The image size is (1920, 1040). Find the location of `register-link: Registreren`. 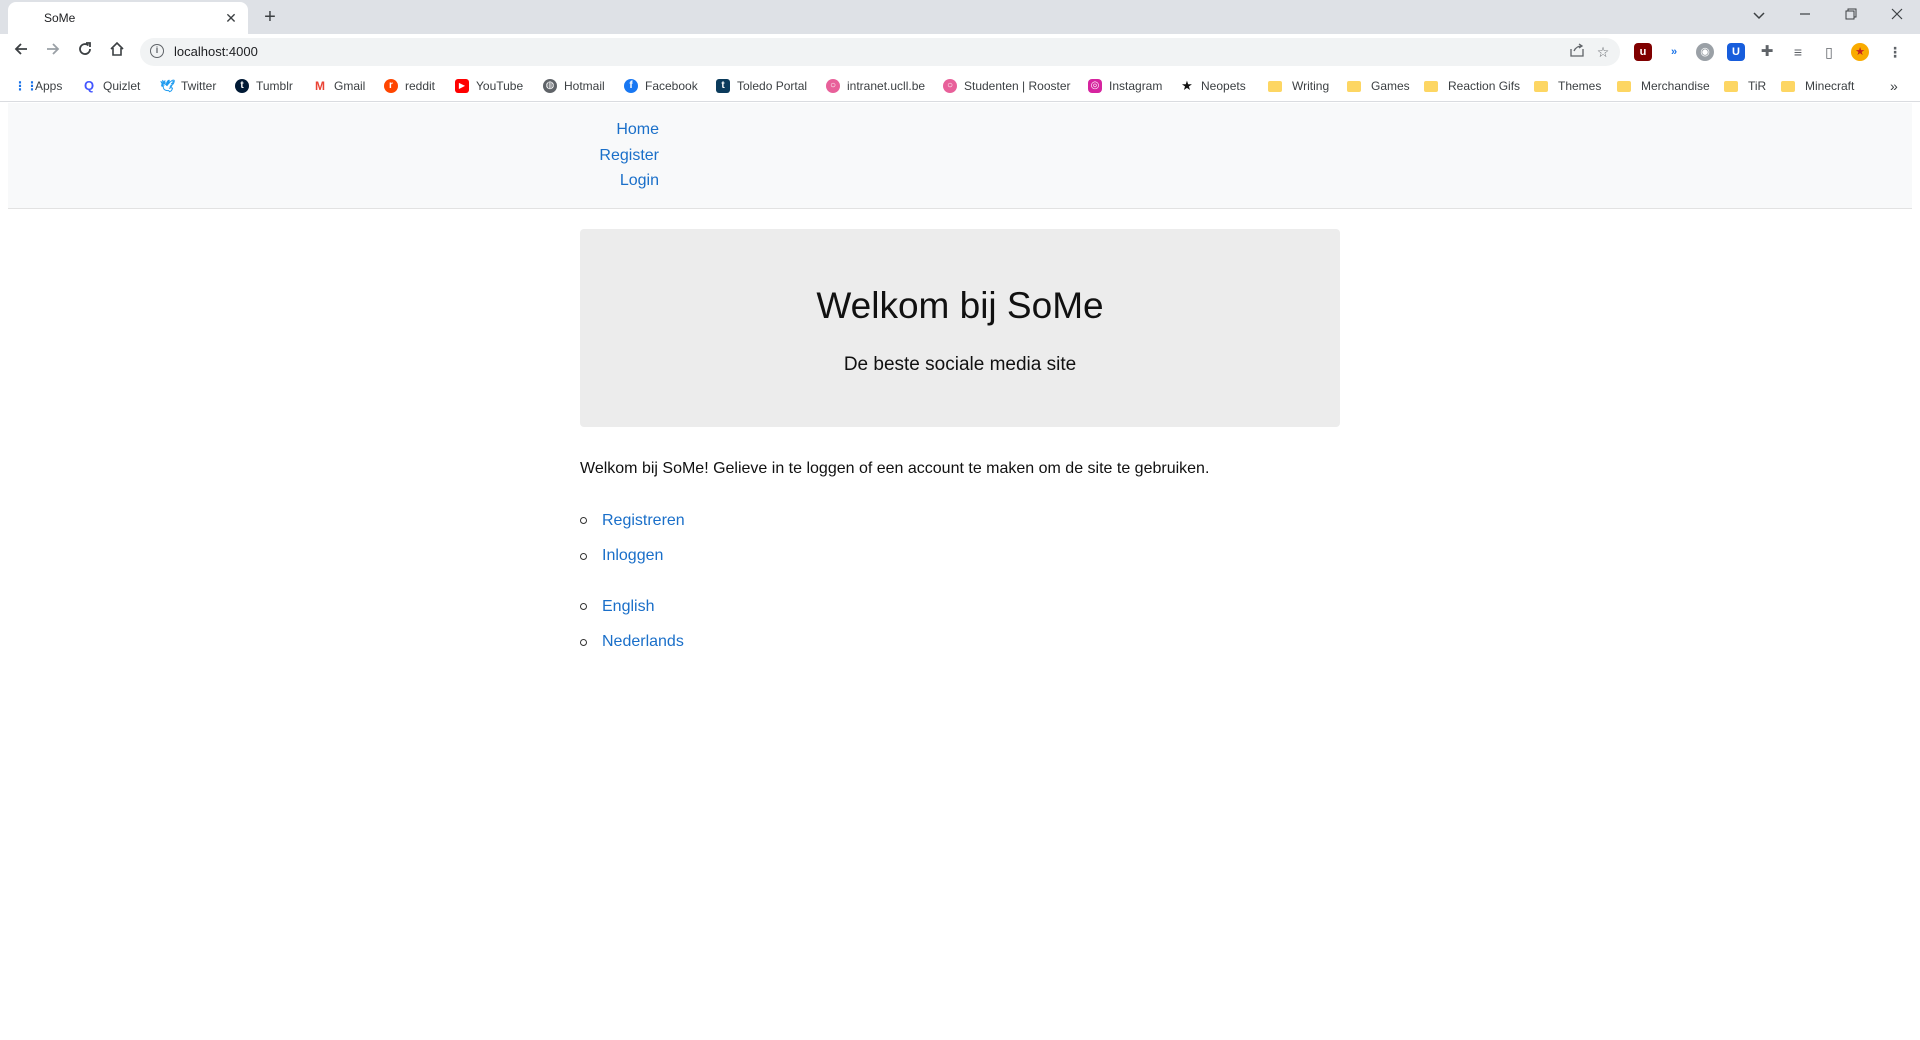

register-link: Registreren is located at coordinates (643, 521).